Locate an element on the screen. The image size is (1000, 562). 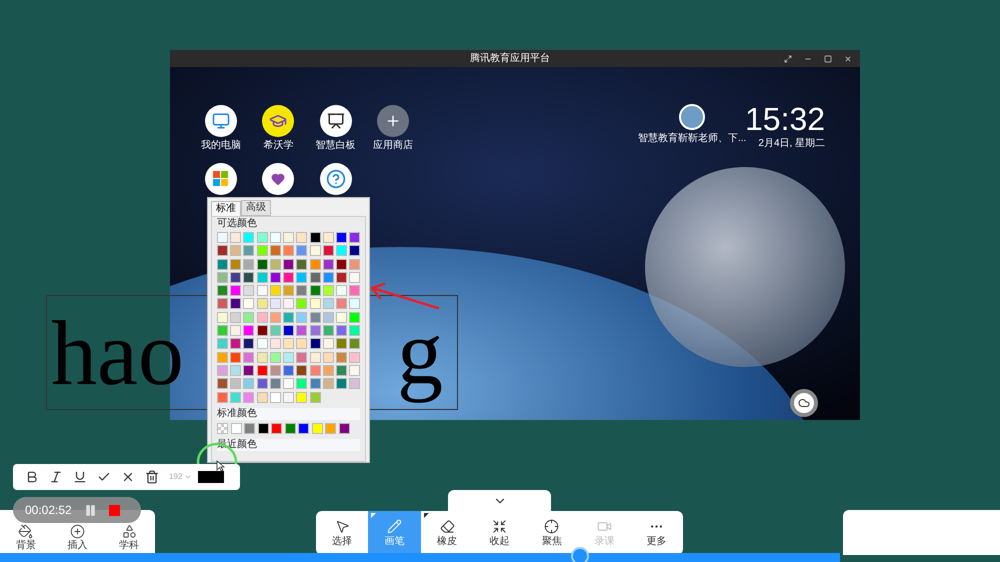
canvas-text: g is located at coordinates (420, 352).